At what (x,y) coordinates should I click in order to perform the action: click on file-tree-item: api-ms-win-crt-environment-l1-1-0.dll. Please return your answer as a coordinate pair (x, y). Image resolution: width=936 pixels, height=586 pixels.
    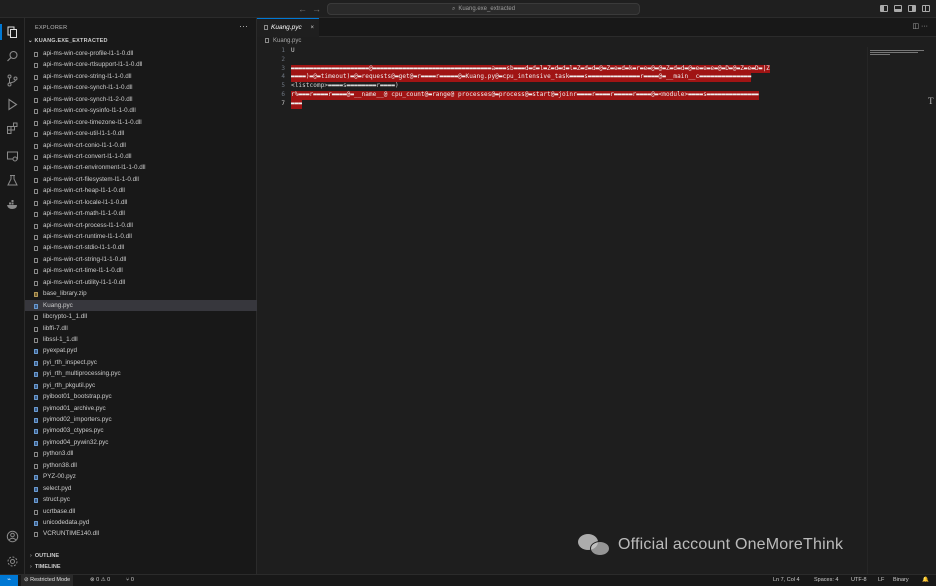
    Looking at the image, I should click on (141, 167).